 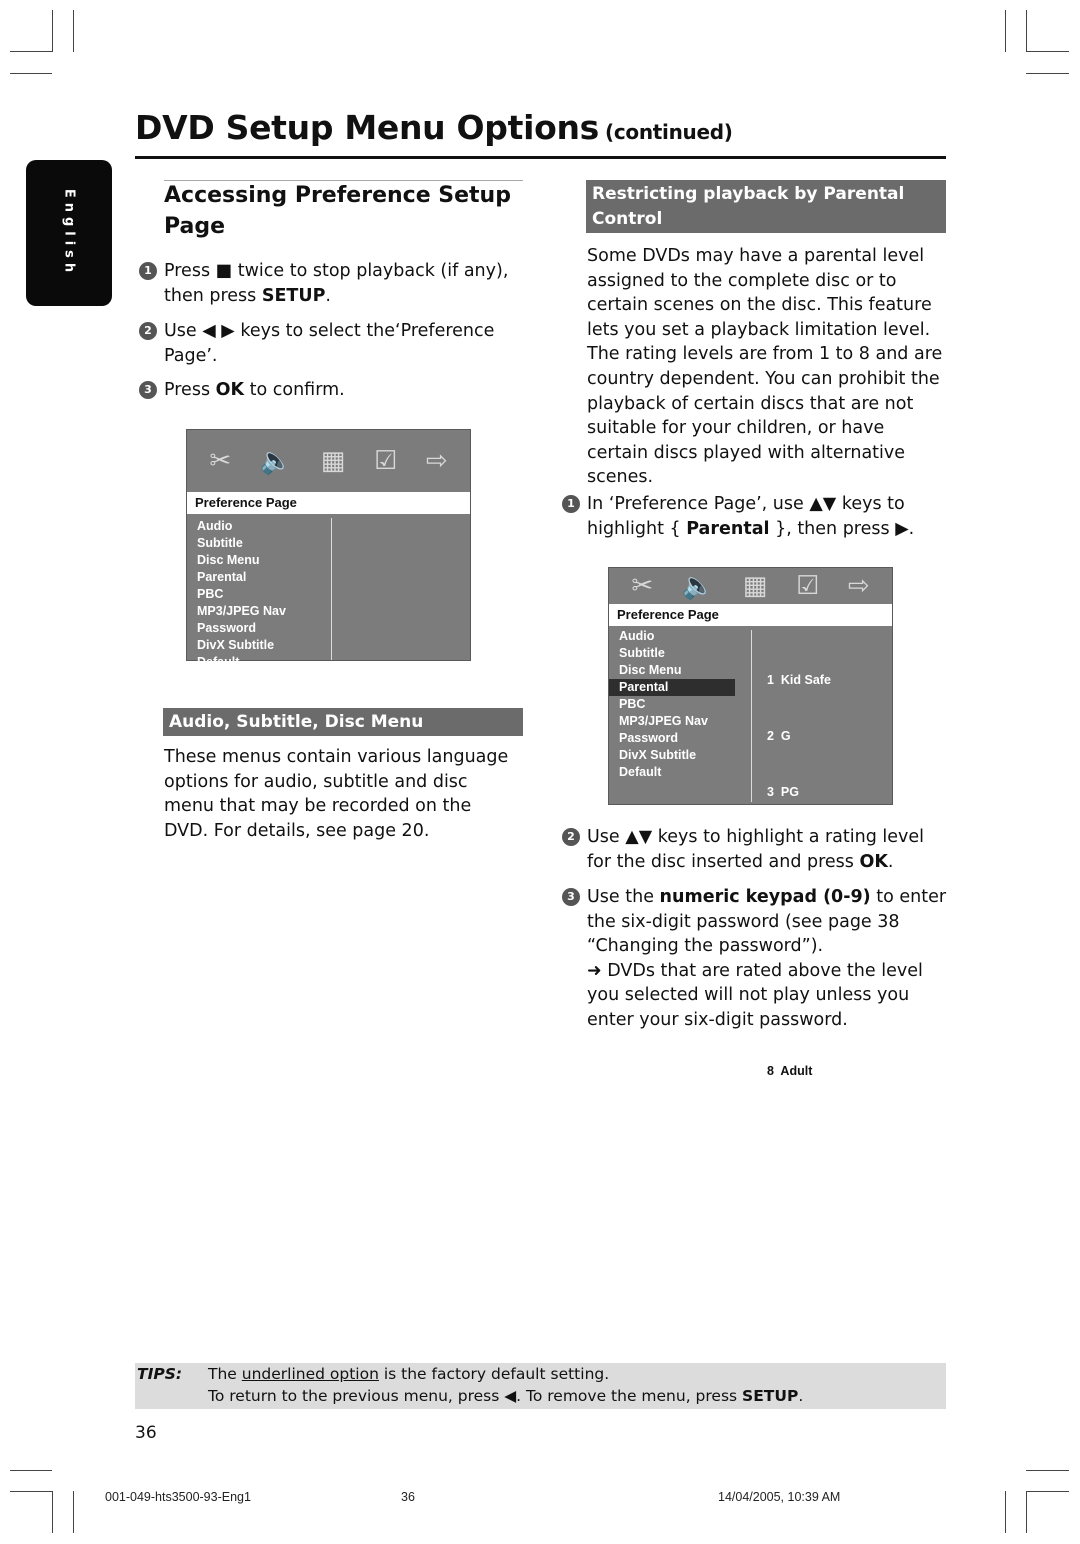 What do you see at coordinates (356, 1396) in the screenshot?
I see `tips-text: To return to the previous menu, press` at bounding box center [356, 1396].